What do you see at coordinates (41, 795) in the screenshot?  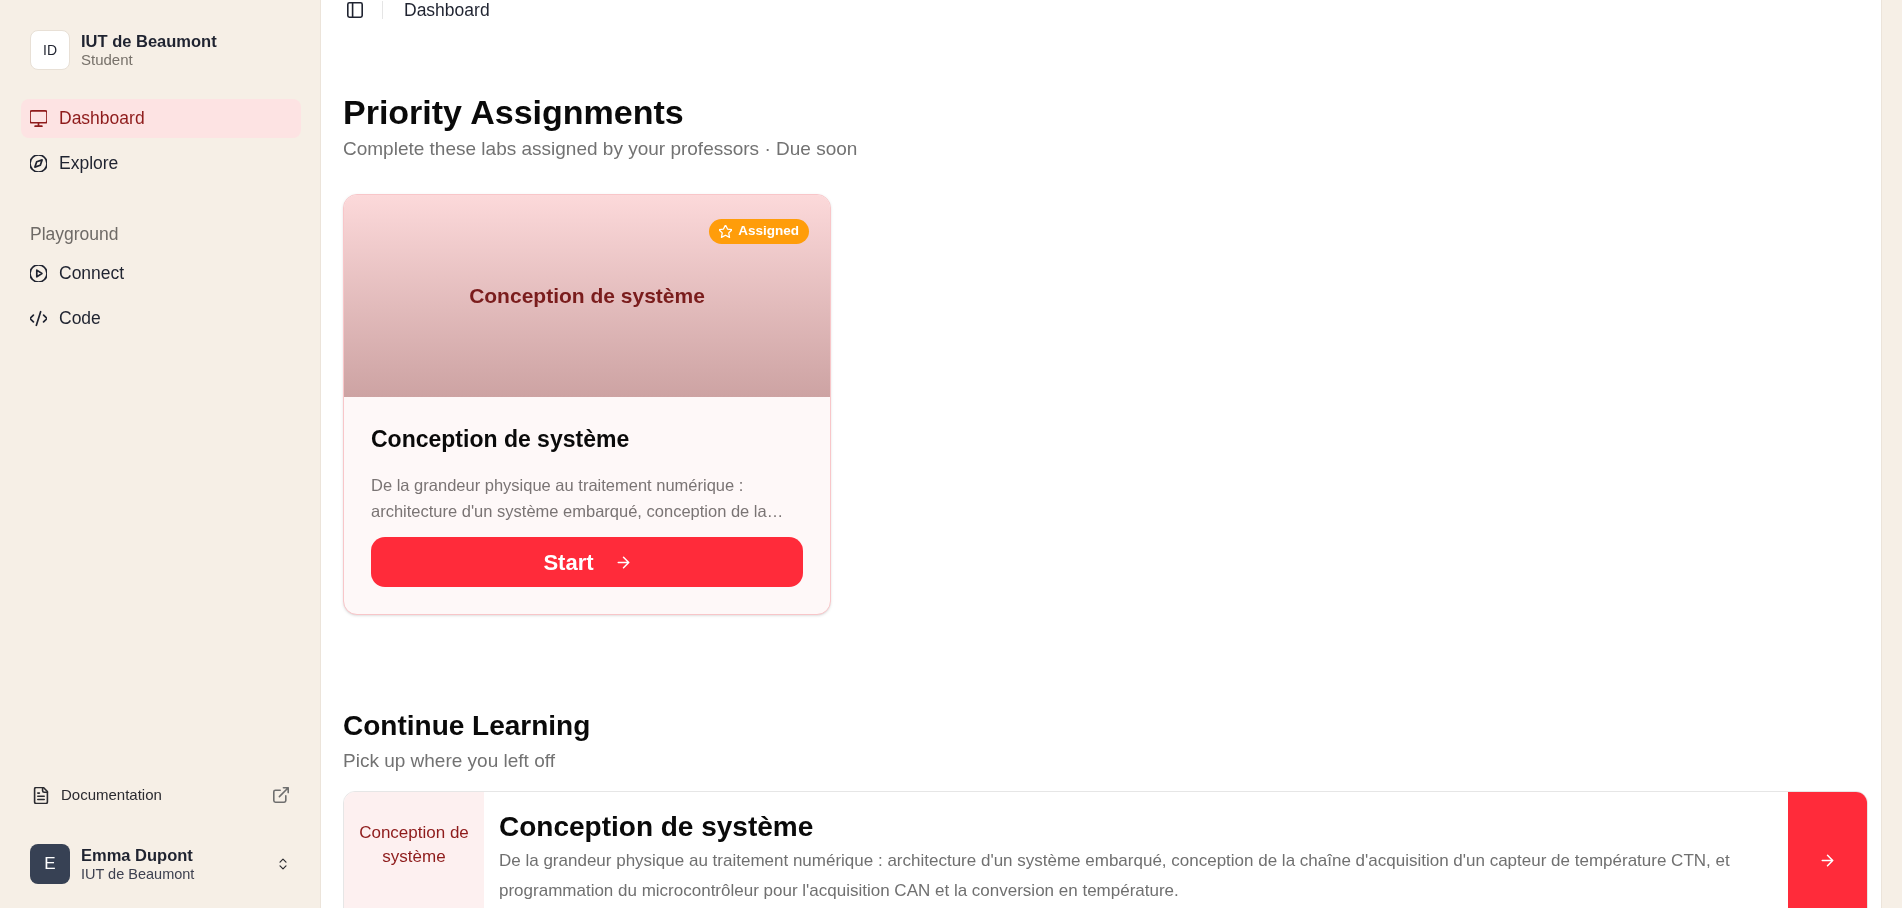 I see `document-icon` at bounding box center [41, 795].